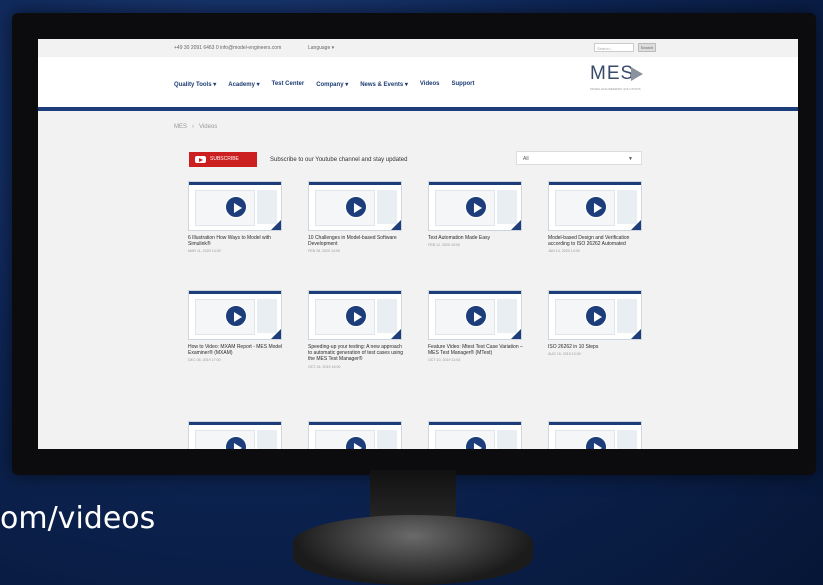 The image size is (823, 585). I want to click on nav-company: Company ▾, so click(332, 84).